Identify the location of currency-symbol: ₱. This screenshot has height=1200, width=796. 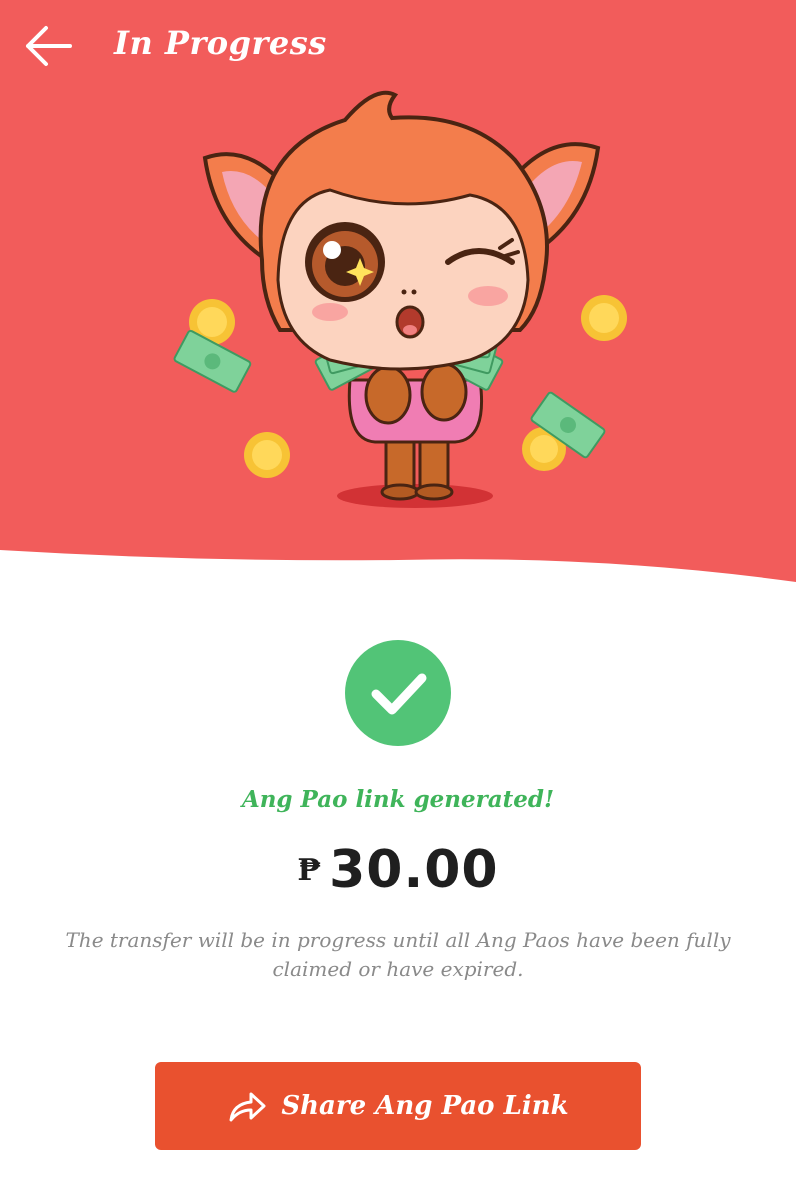
(309, 870).